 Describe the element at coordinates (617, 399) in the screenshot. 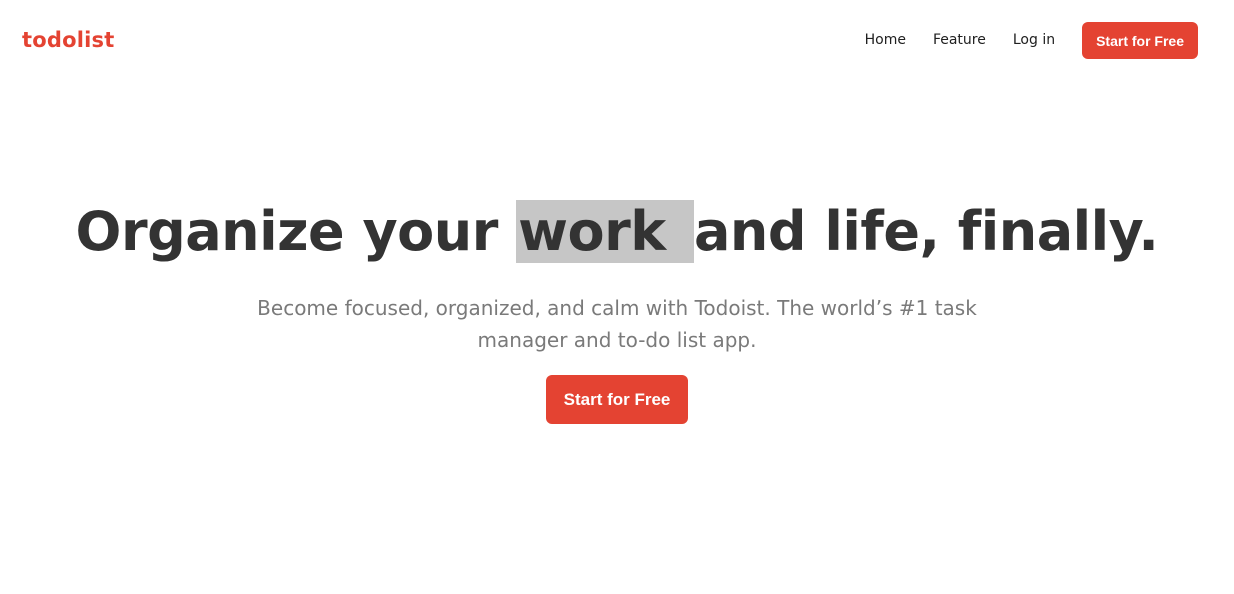

I see `hero-start-free-button: Start for Free` at that location.